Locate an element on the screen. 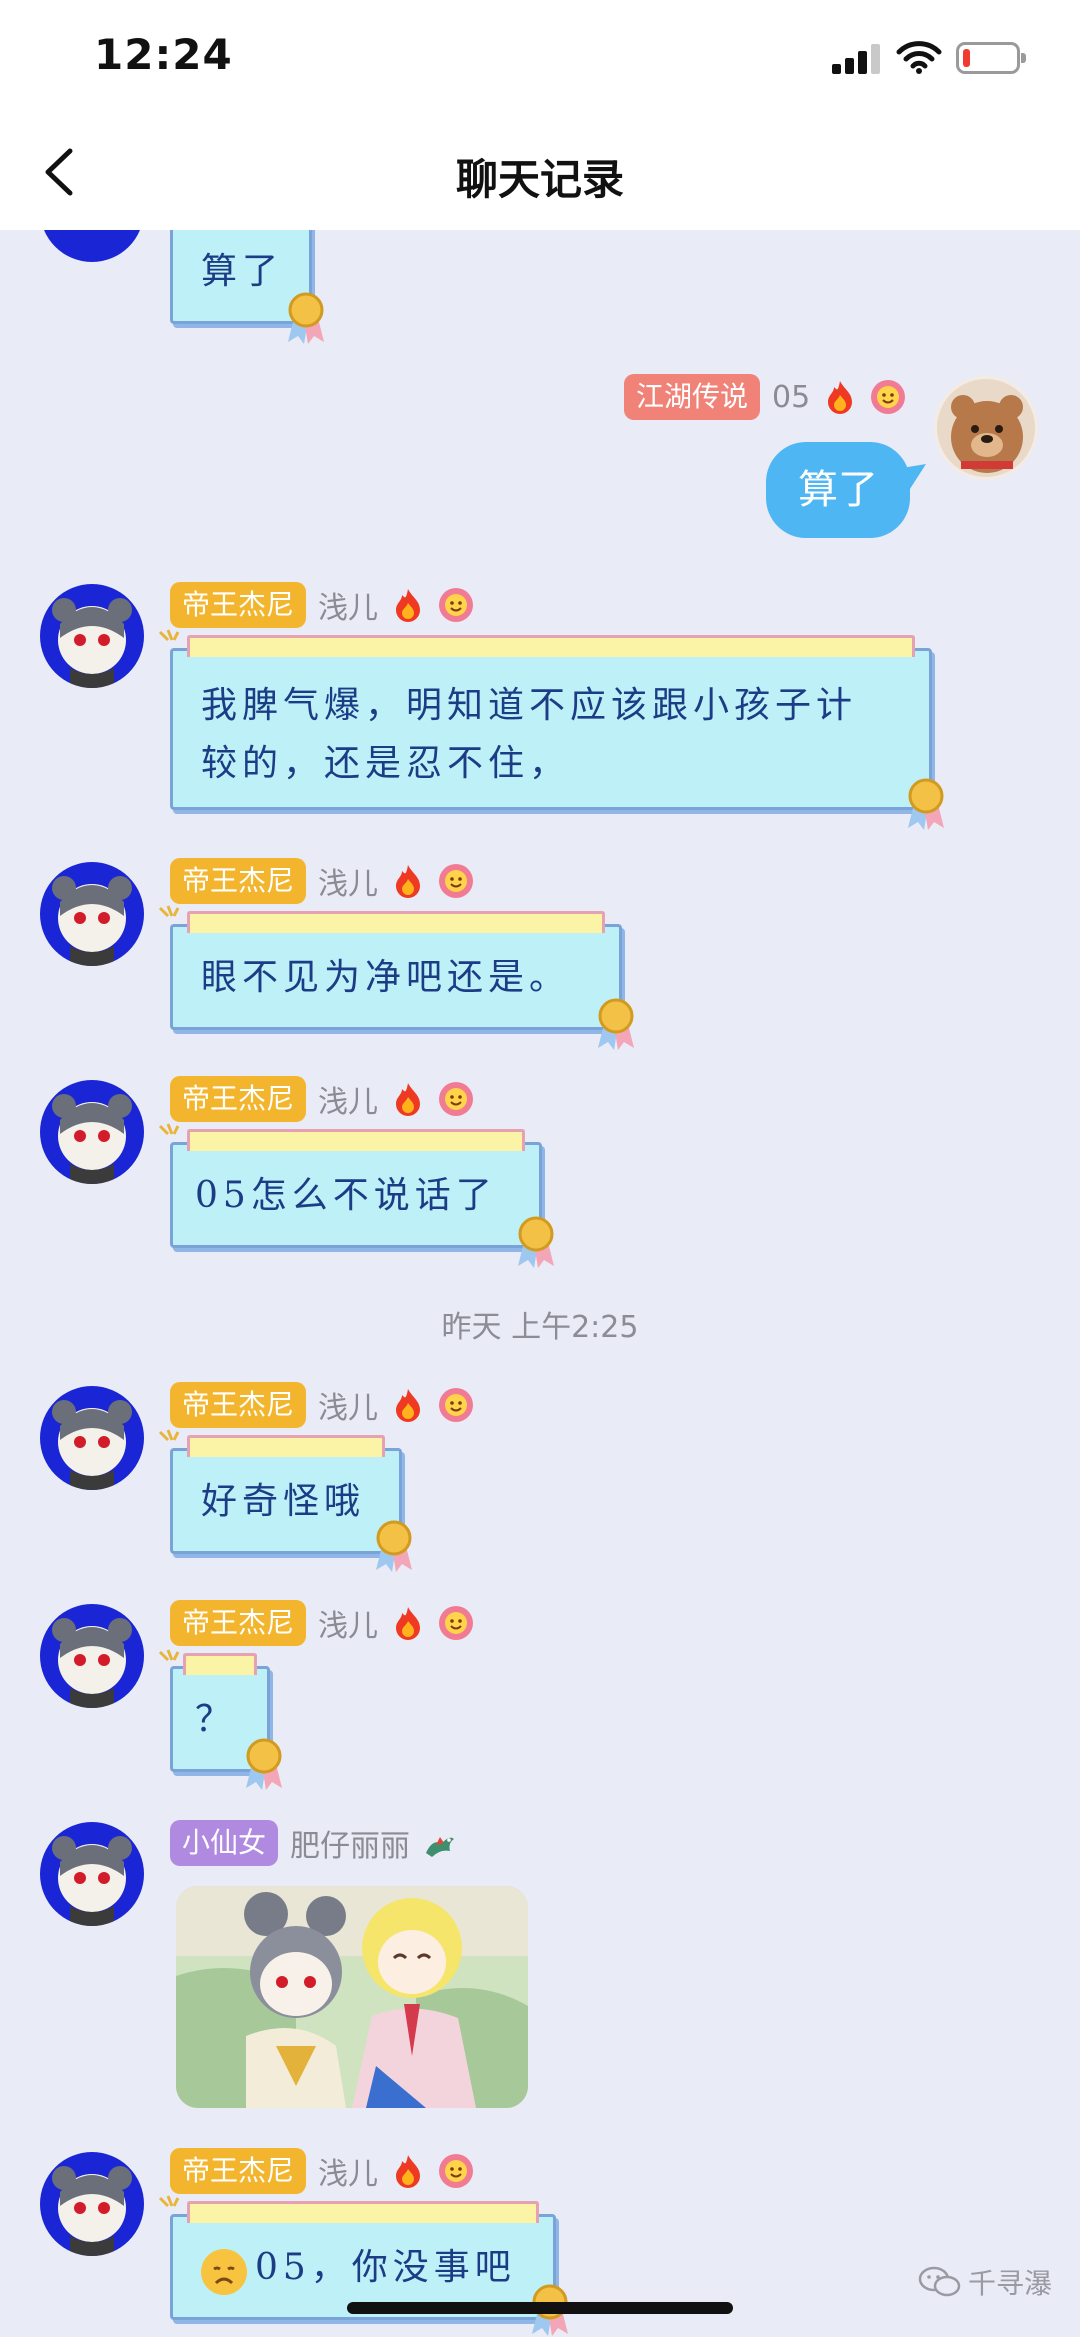 This screenshot has width=1080, height=2337. page-title: 聊天记录 is located at coordinates (539, 179).